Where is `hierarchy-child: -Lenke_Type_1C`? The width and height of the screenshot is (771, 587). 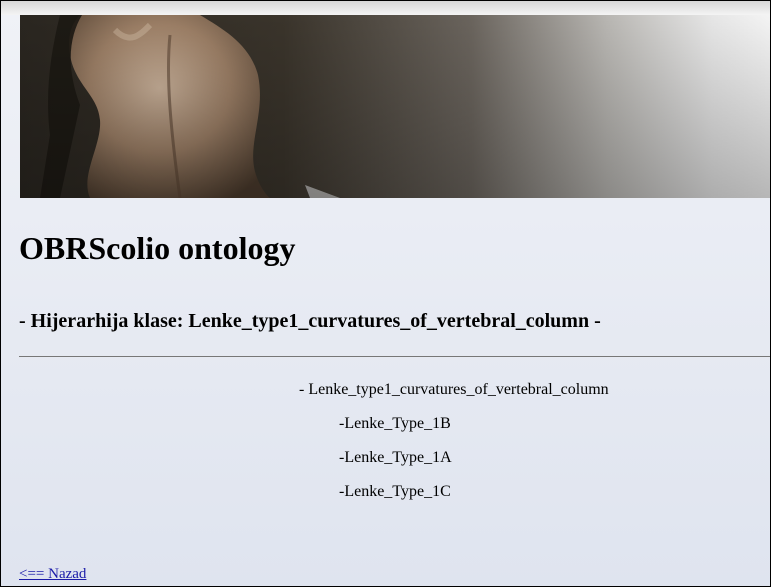
hierarchy-child: -Lenke_Type_1C is located at coordinates (395, 491).